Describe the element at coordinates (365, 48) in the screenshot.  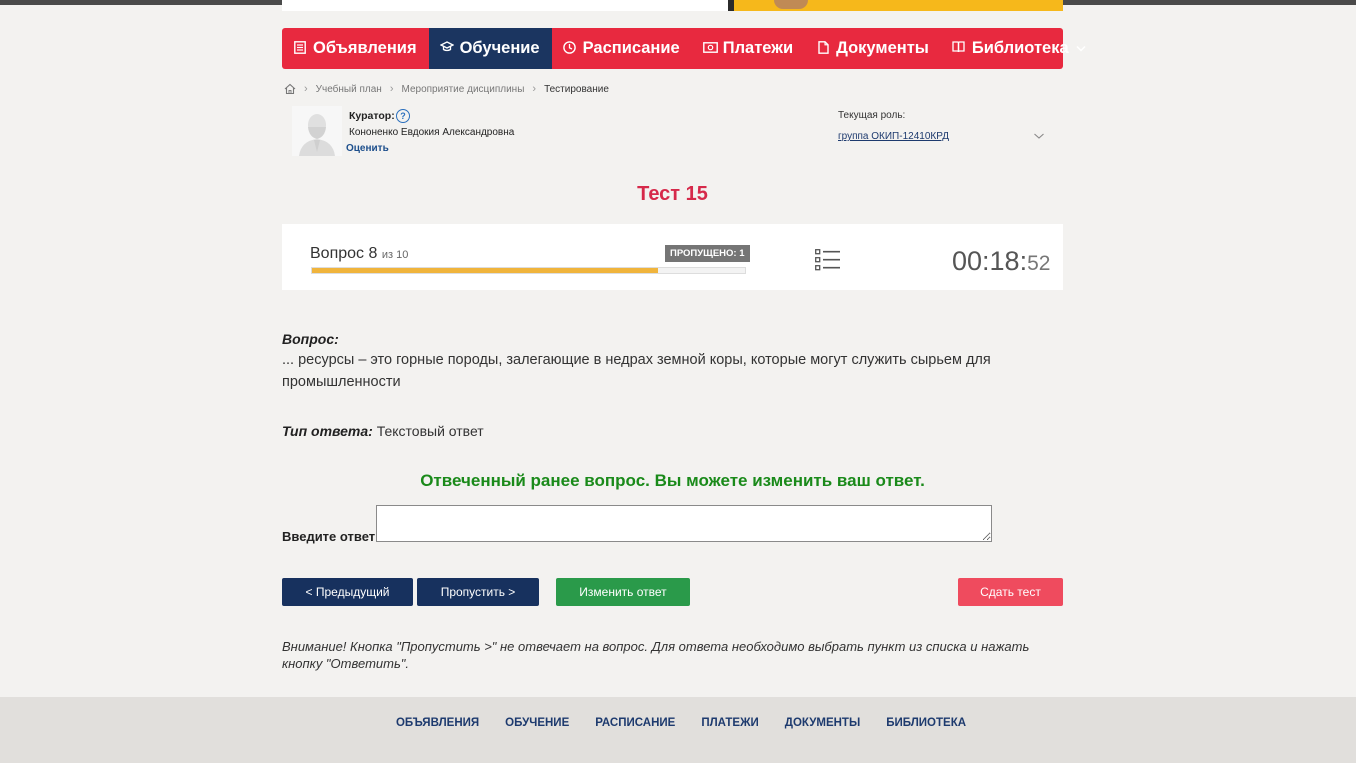
I see `nav-label: Объявления` at that location.